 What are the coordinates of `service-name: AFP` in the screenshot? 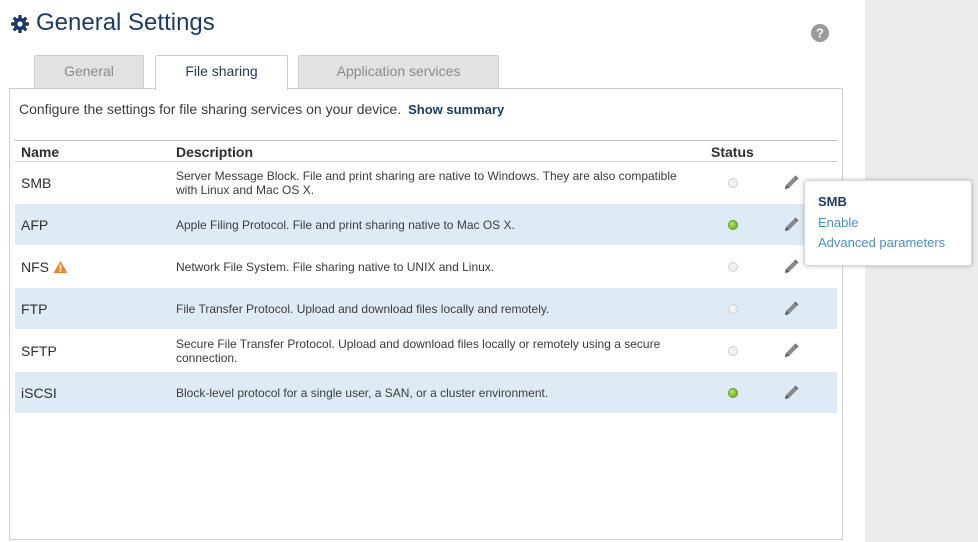 It's located at (35, 225).